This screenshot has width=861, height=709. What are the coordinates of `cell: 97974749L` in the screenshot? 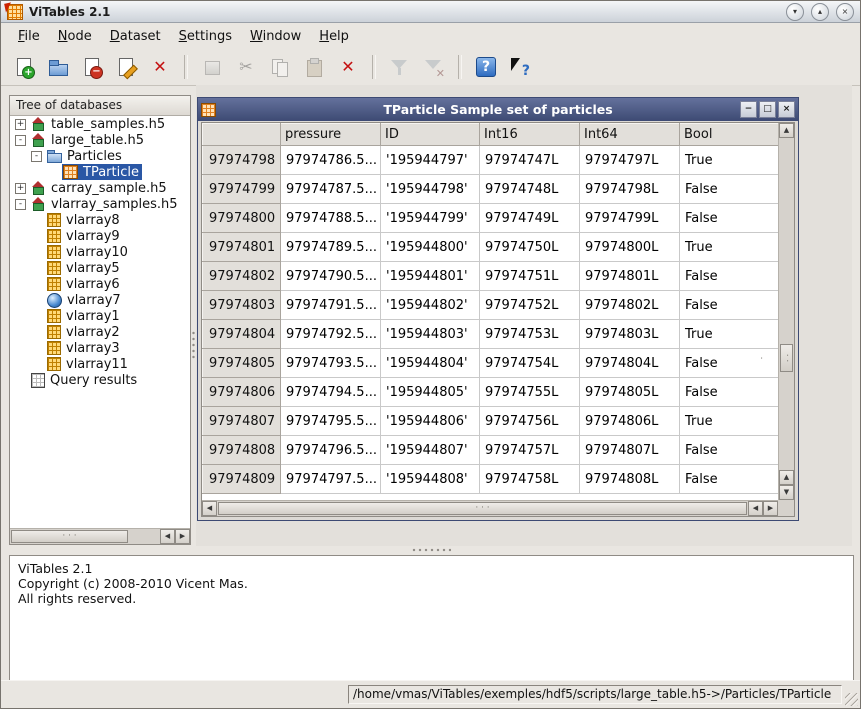 It's located at (529, 218).